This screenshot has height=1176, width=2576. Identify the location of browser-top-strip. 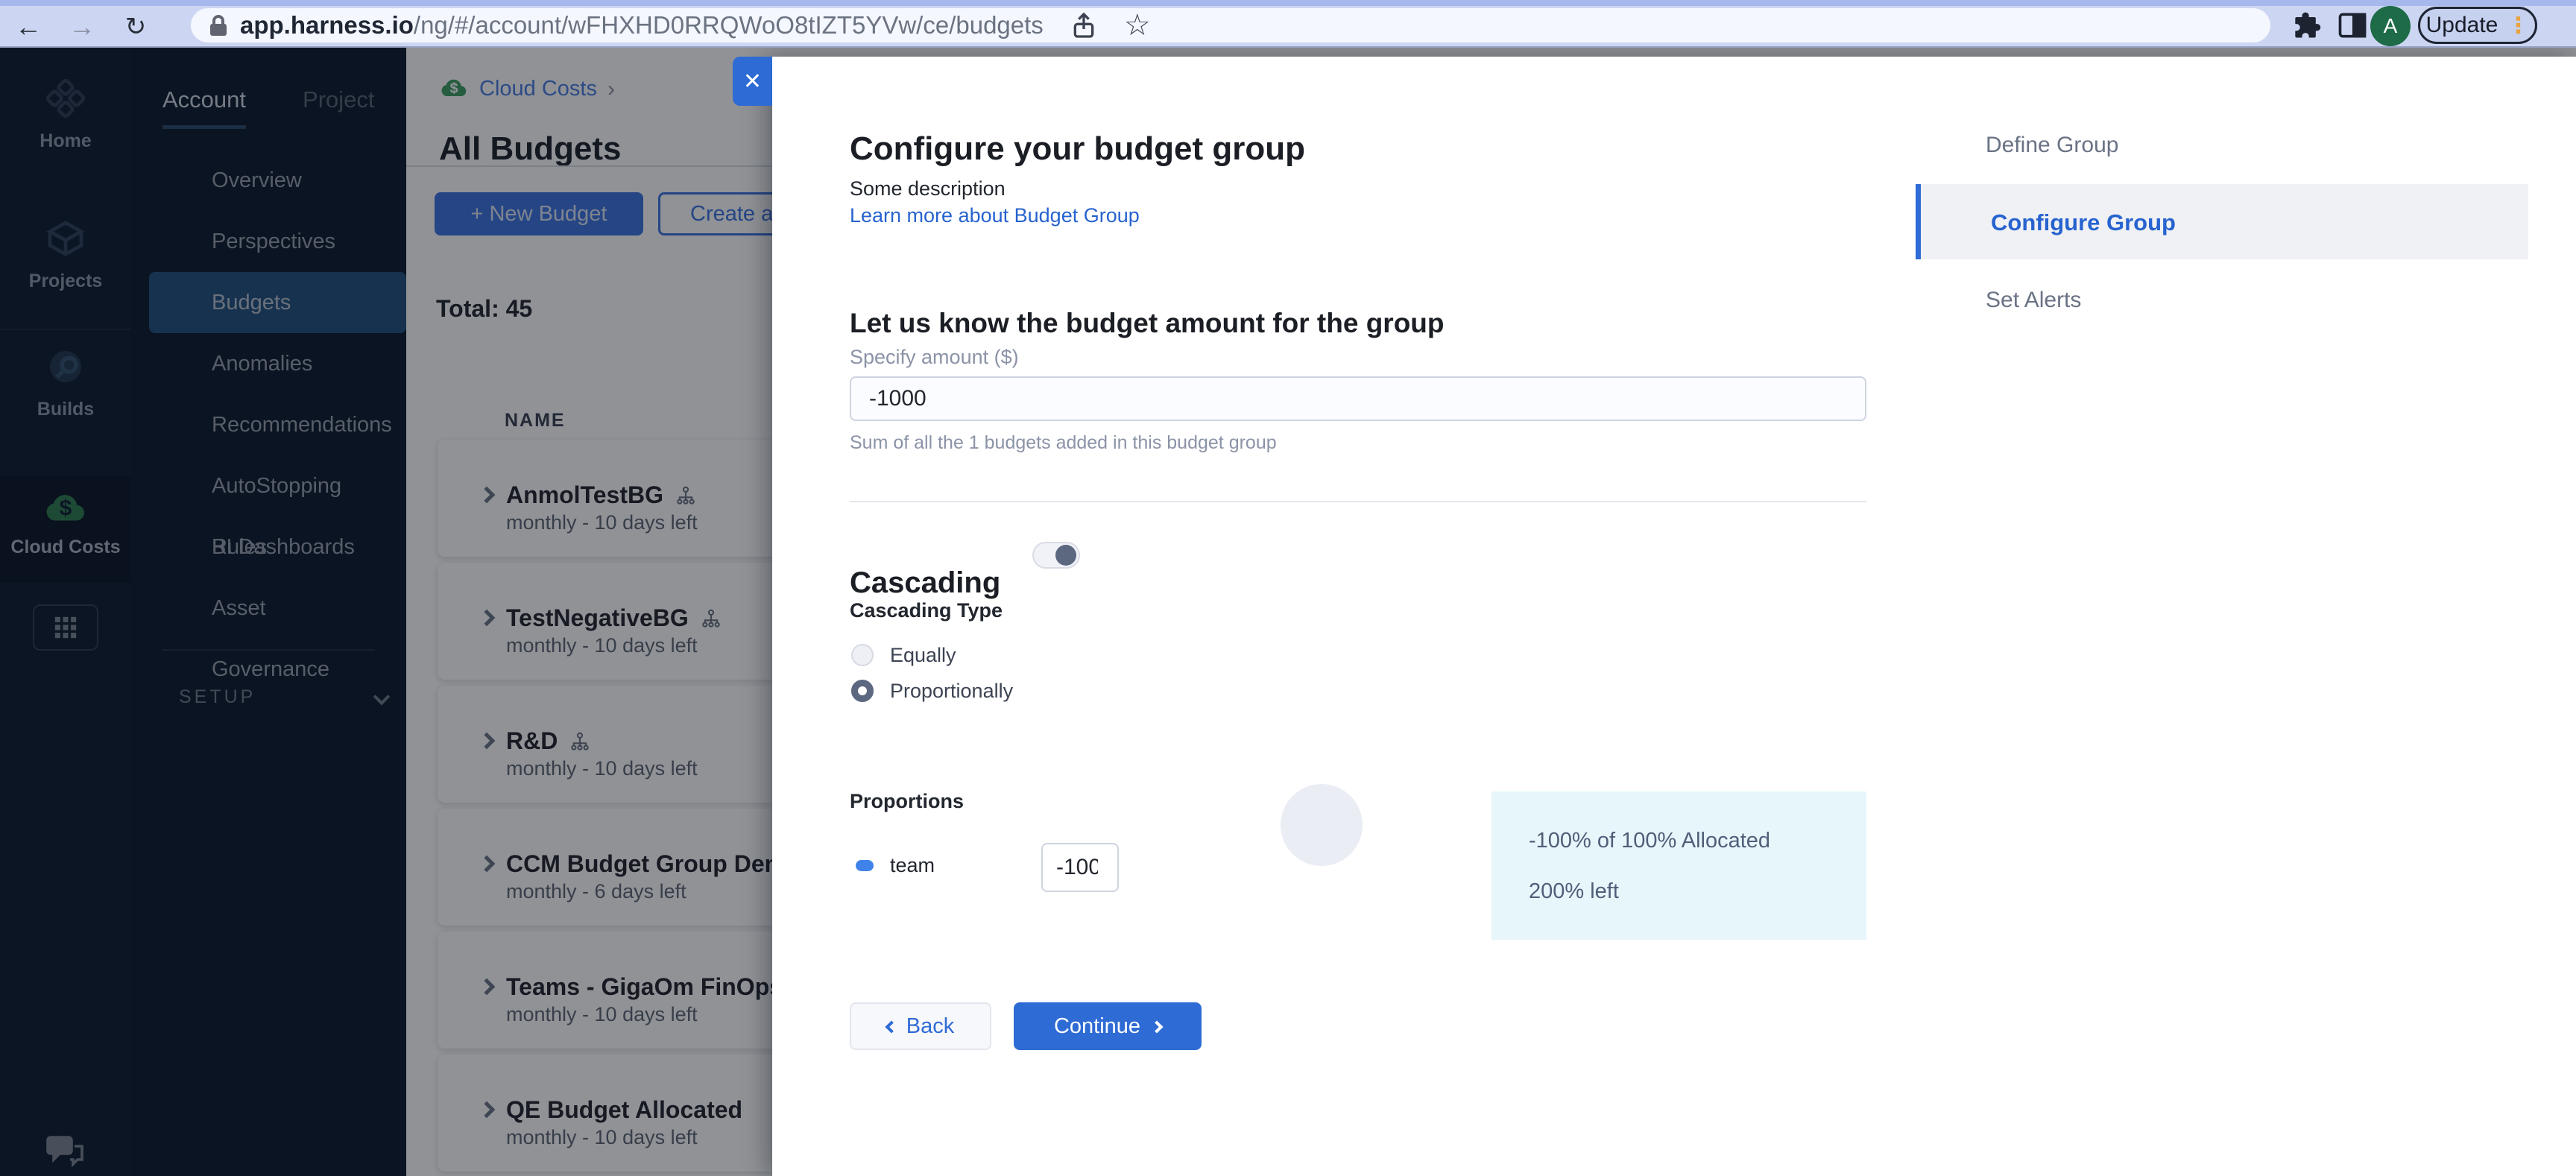
(1288, 3).